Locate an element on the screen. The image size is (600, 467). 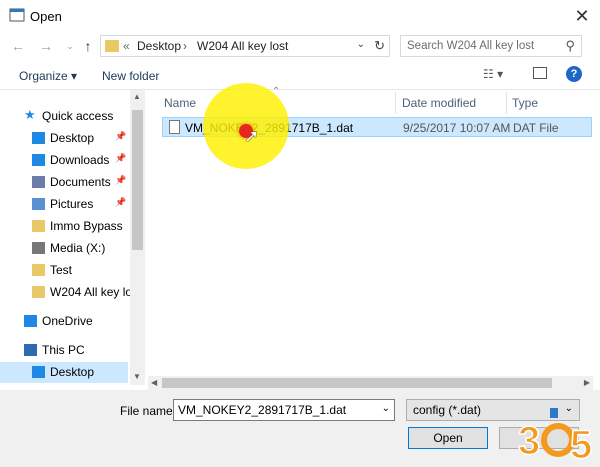
breadcrumb-current: W204 All key lost is located at coordinates (242, 46).